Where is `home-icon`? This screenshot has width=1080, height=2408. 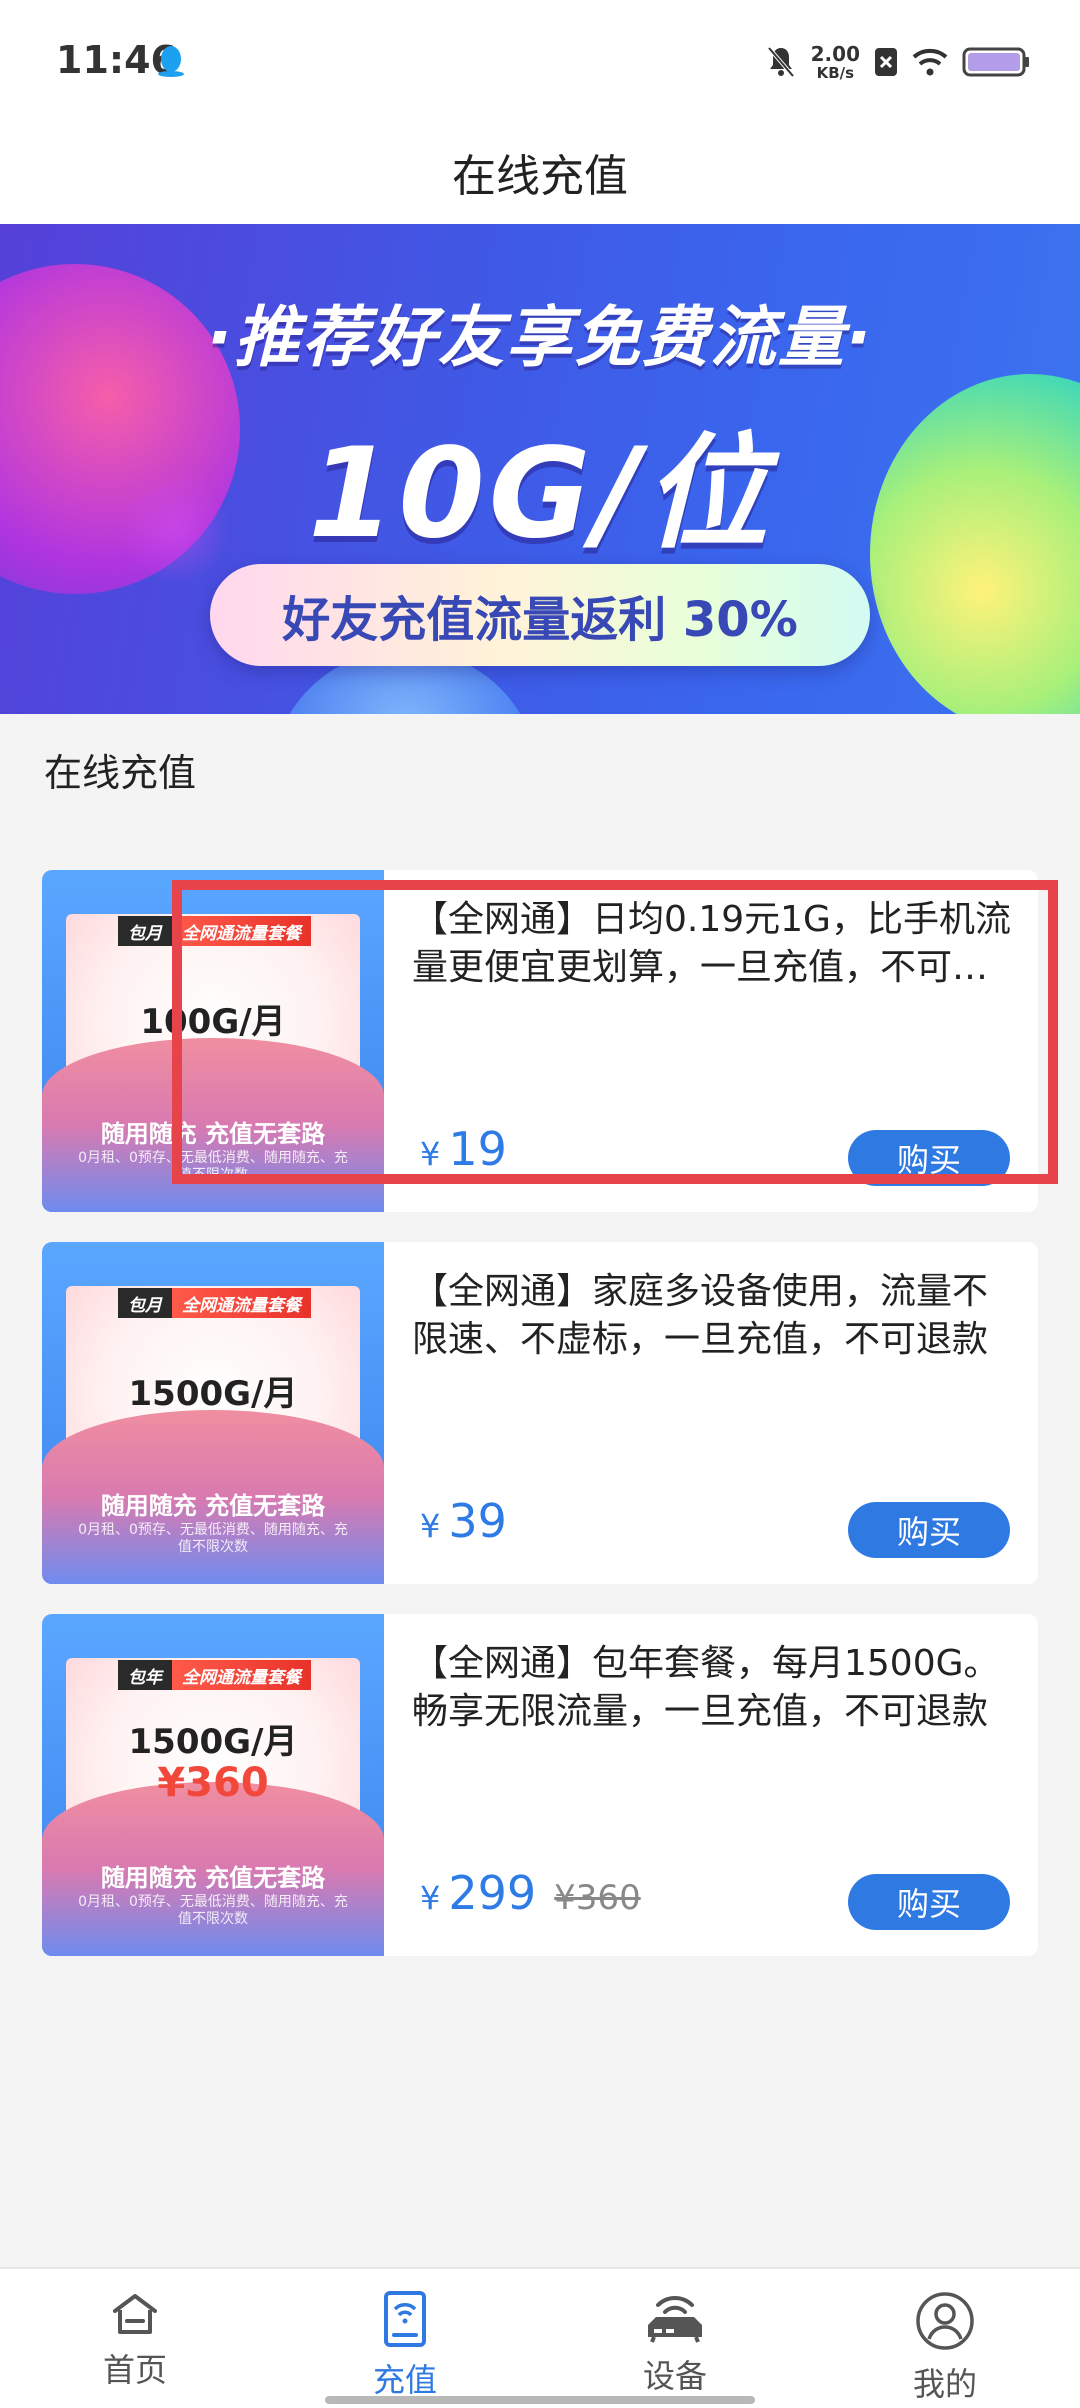 home-icon is located at coordinates (135, 2314).